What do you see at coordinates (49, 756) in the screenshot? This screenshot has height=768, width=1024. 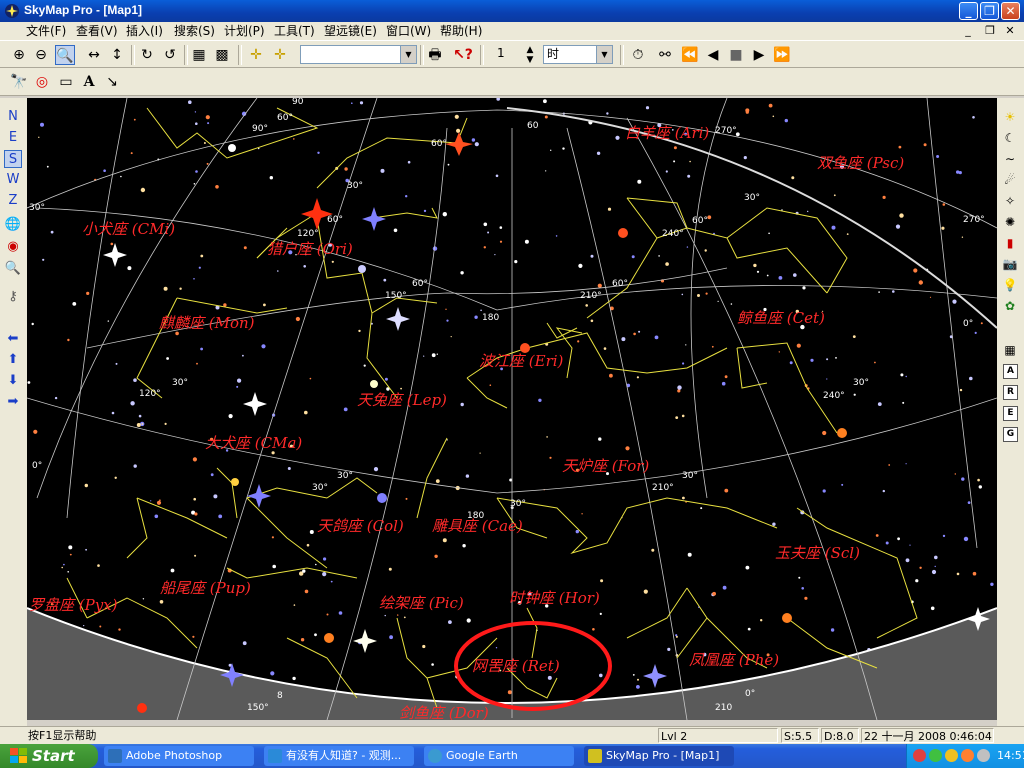 I see `start-button: Start` at bounding box center [49, 756].